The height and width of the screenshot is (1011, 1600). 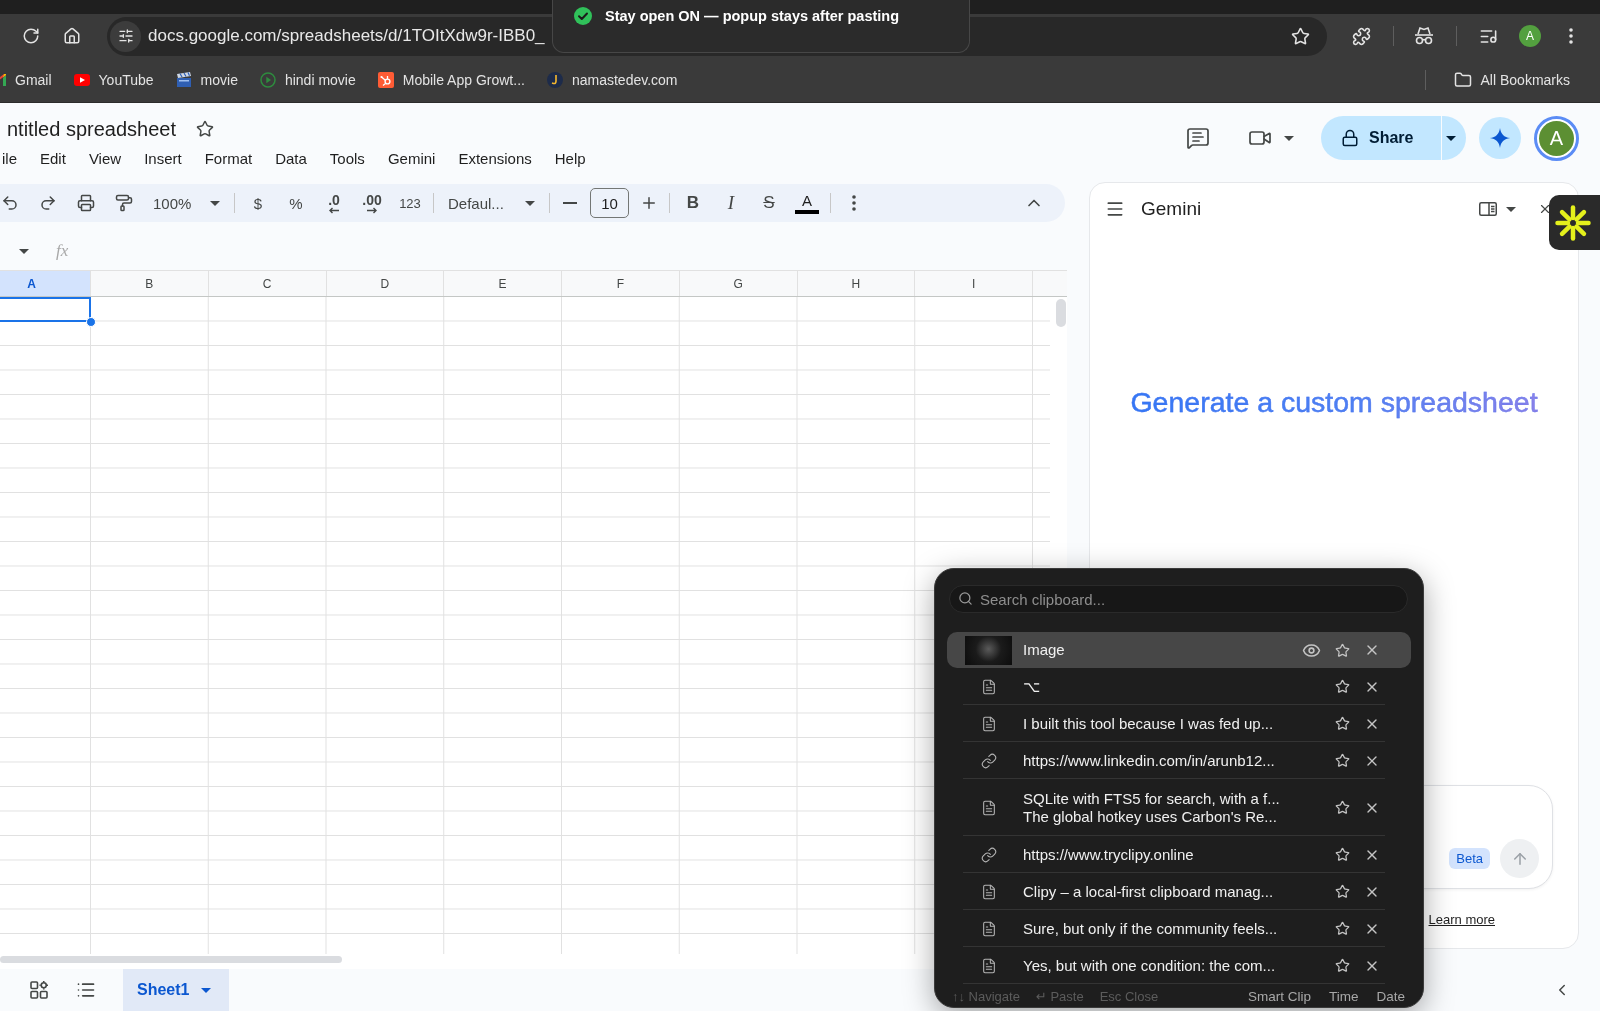 I want to click on toast-message: Stay open ON — popup stays after pasting, so click(x=752, y=16).